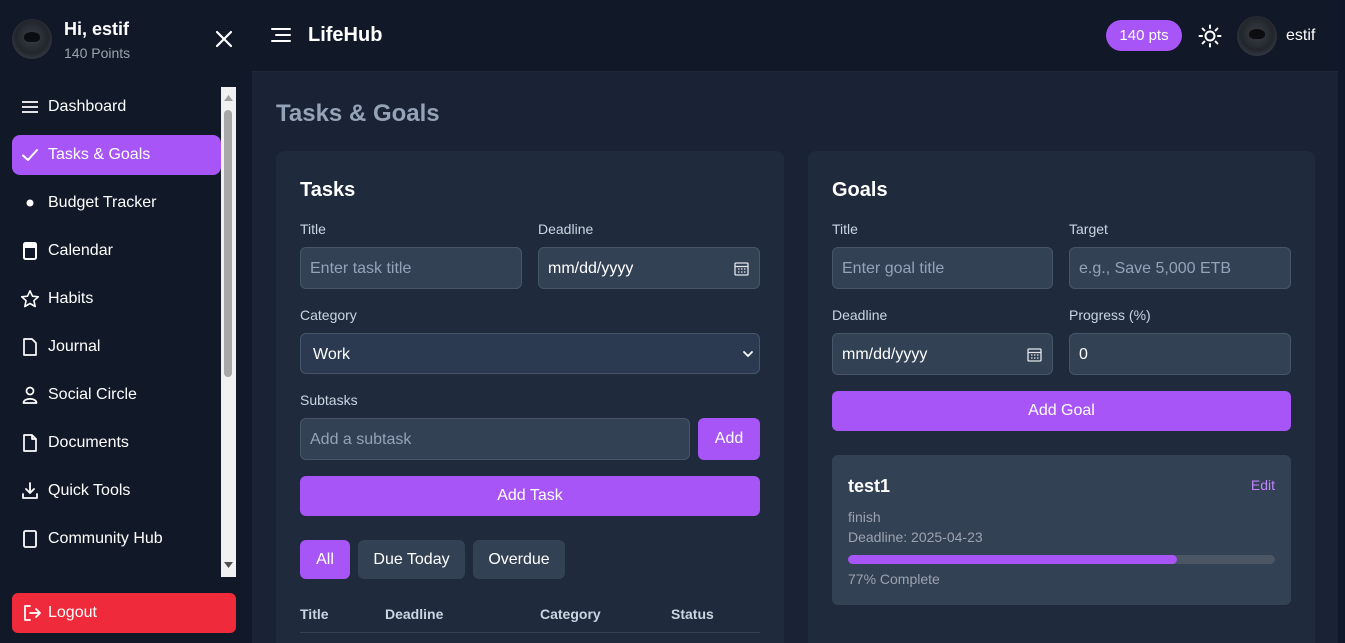  Describe the element at coordinates (116, 347) in the screenshot. I see `sidebar-item-journal: Journal` at that location.